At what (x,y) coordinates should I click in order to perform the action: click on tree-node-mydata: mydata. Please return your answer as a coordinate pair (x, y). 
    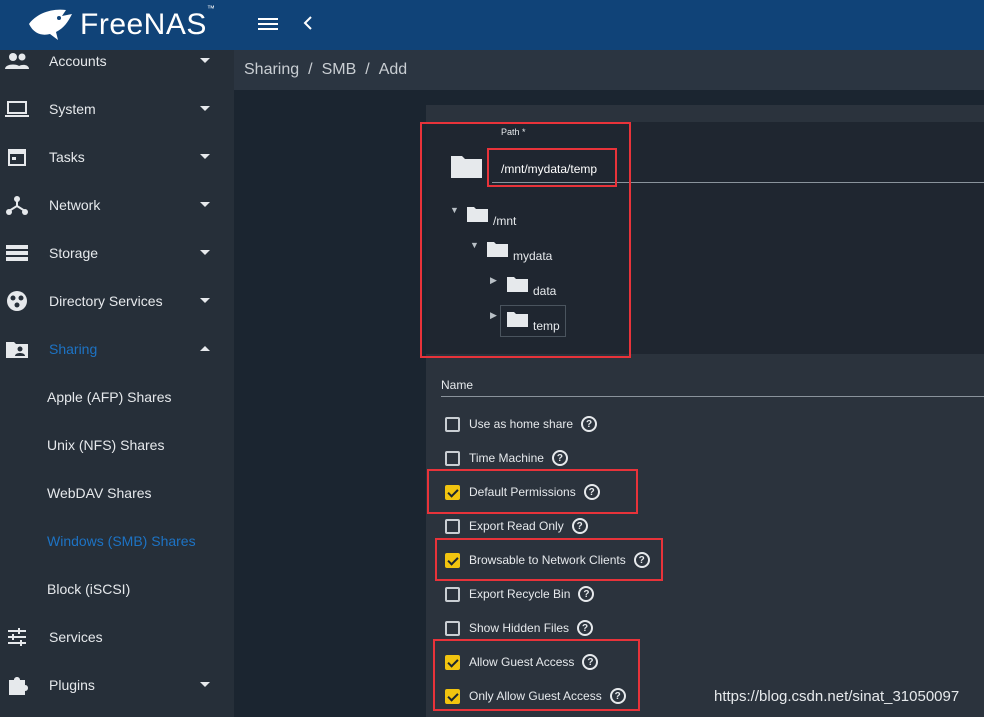
    Looking at the image, I should click on (532, 256).